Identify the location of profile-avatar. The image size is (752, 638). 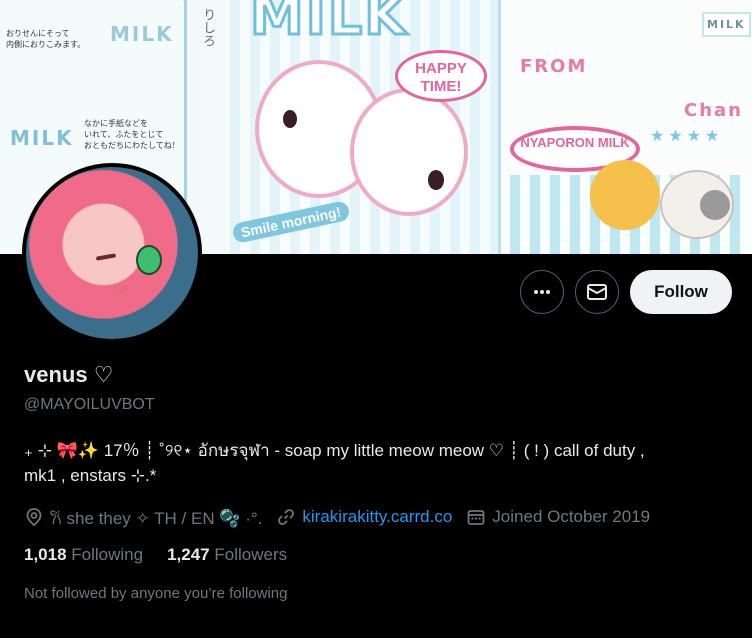
(112, 253).